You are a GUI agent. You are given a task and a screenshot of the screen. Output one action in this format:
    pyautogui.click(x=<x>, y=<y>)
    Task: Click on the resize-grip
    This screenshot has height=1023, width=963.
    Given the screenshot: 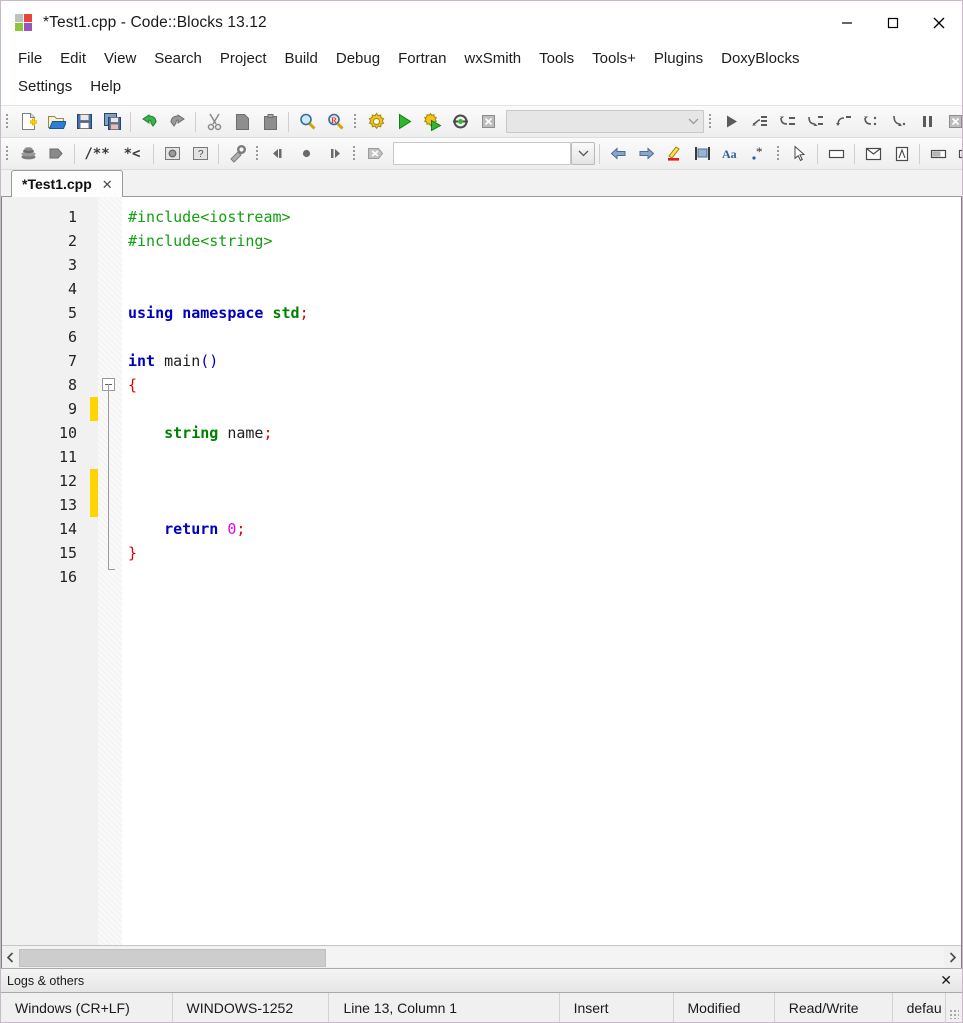 What is the action you would take?
    pyautogui.click(x=954, y=1007)
    